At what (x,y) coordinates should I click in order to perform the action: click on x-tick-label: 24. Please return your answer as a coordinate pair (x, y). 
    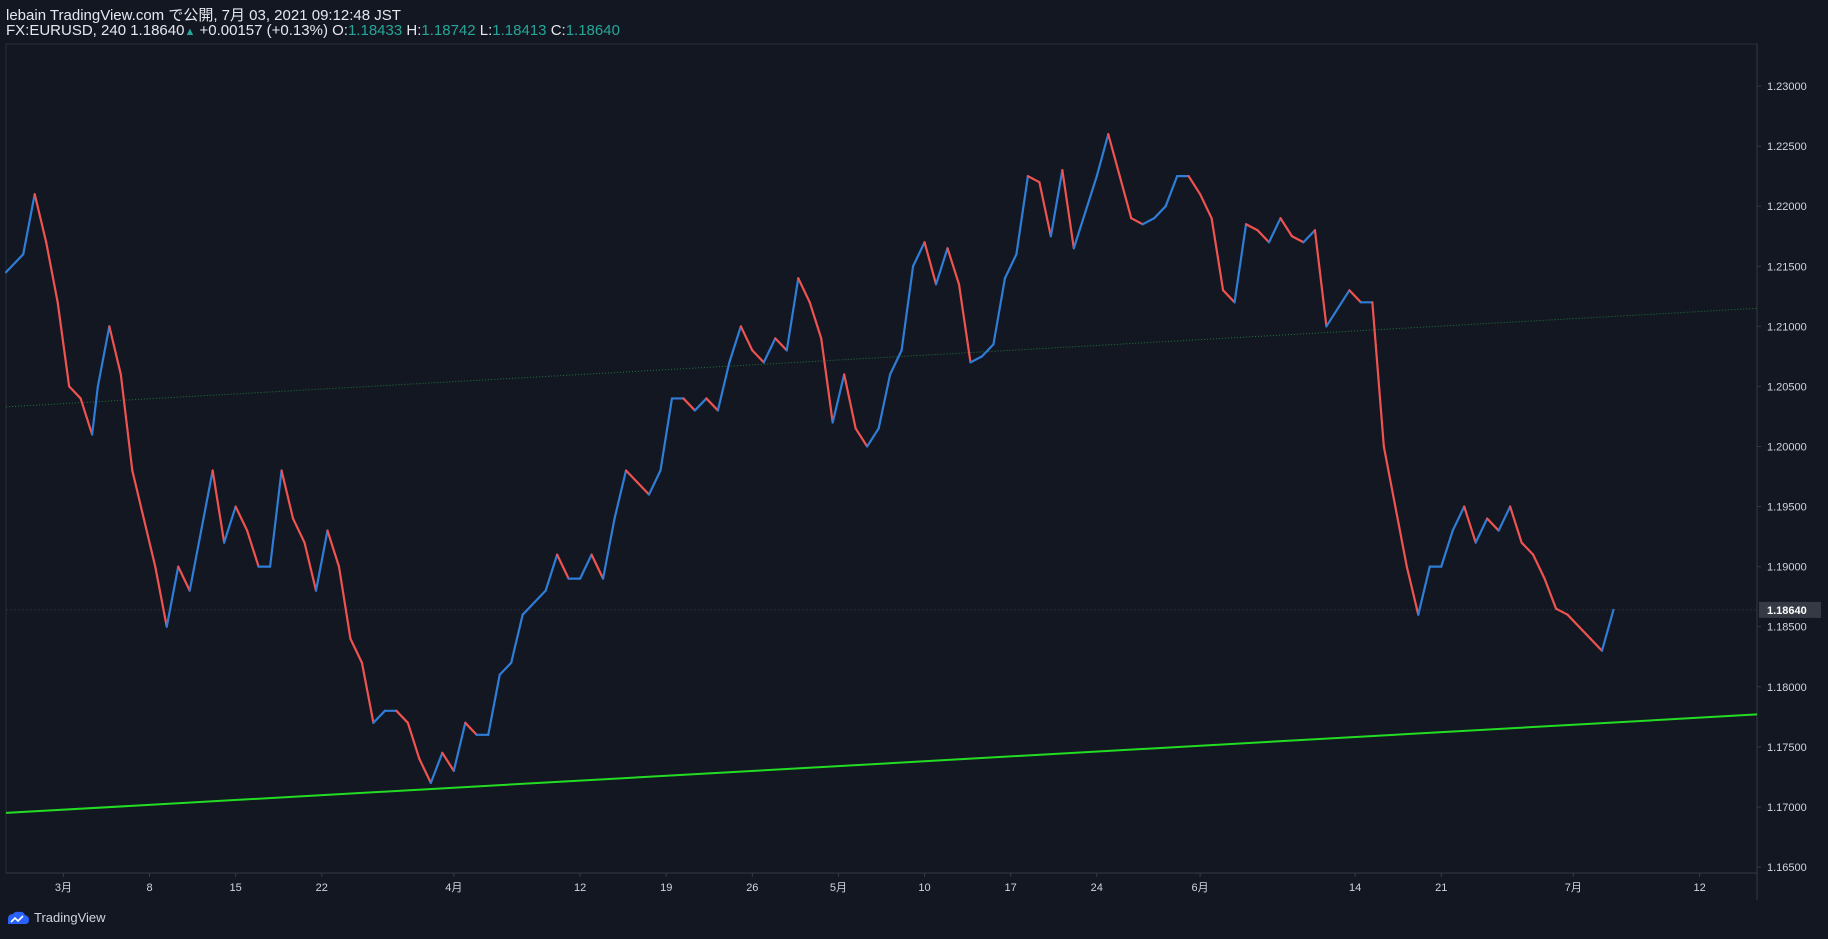
    Looking at the image, I should click on (1097, 888).